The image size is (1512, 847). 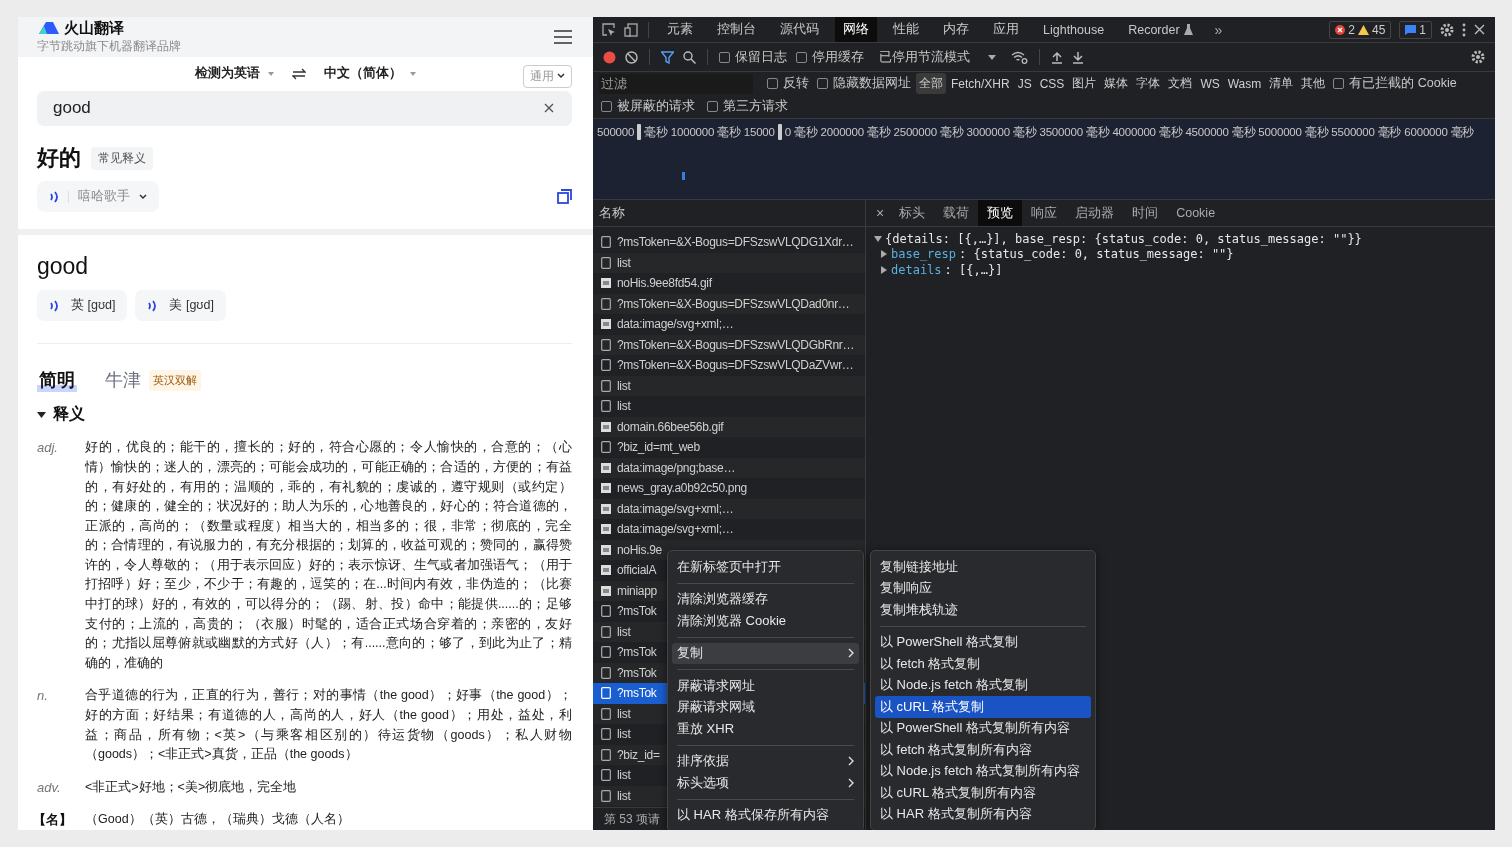 What do you see at coordinates (1366, 132) in the screenshot?
I see `timeline-tick-label: 5500000 毫秒` at bounding box center [1366, 132].